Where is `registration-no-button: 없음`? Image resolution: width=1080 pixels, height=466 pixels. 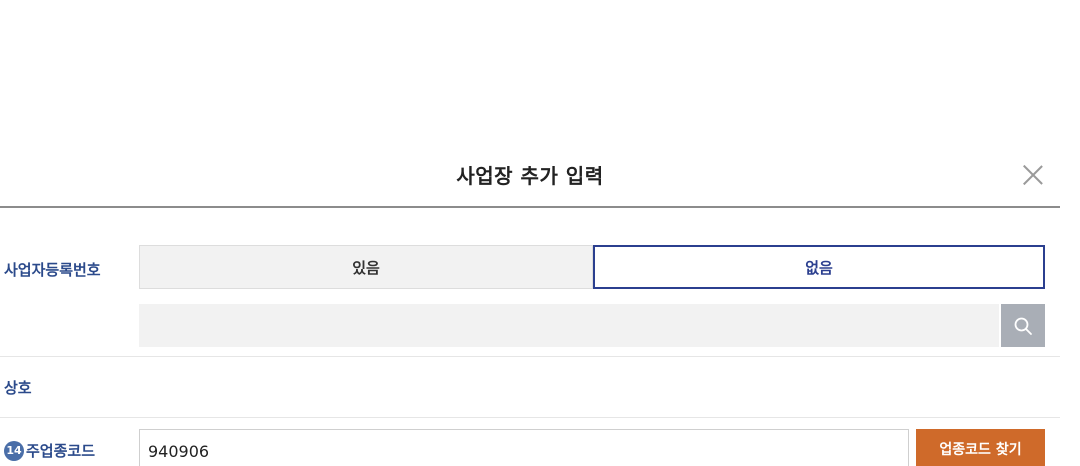 registration-no-button: 없음 is located at coordinates (819, 267).